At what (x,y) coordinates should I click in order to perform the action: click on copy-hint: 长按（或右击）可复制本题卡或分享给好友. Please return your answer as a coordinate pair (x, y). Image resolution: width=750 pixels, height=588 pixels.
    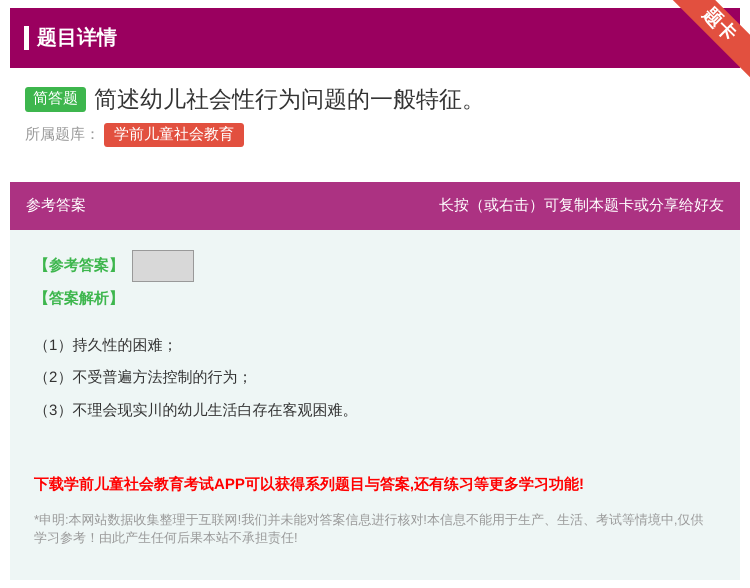
    Looking at the image, I should click on (581, 206).